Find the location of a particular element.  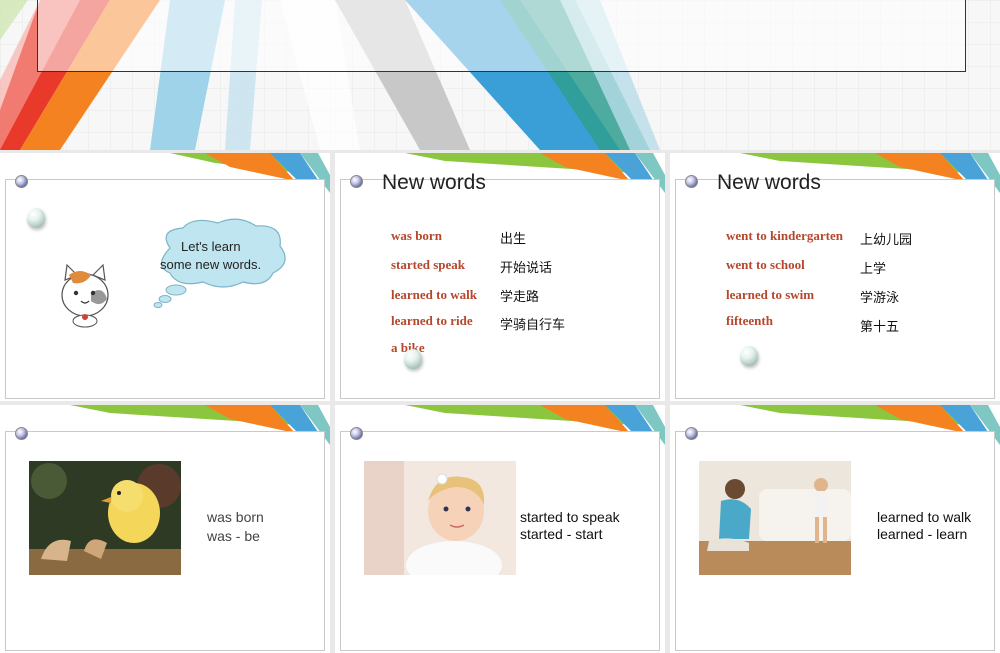

vocab-translation: 开始说话 is located at coordinates (526, 268).